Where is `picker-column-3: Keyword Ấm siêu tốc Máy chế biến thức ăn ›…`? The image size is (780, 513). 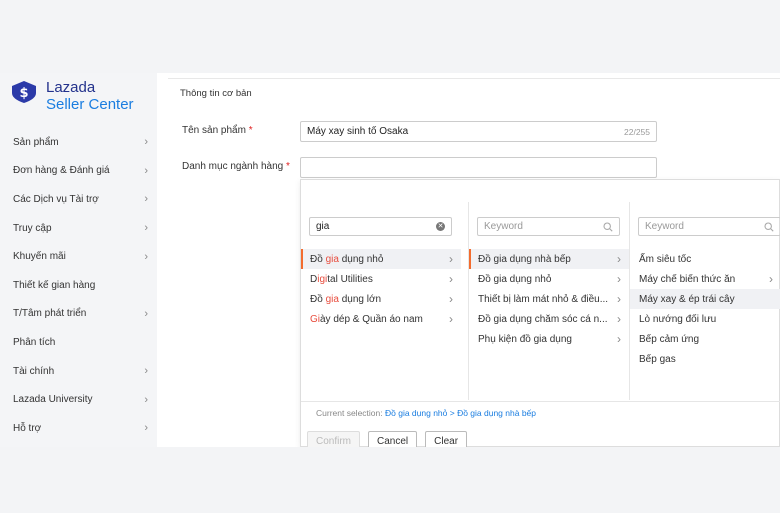 picker-column-3: Keyword Ấm siêu tốc Máy chế biến thức ăn ›… is located at coordinates (705, 311).